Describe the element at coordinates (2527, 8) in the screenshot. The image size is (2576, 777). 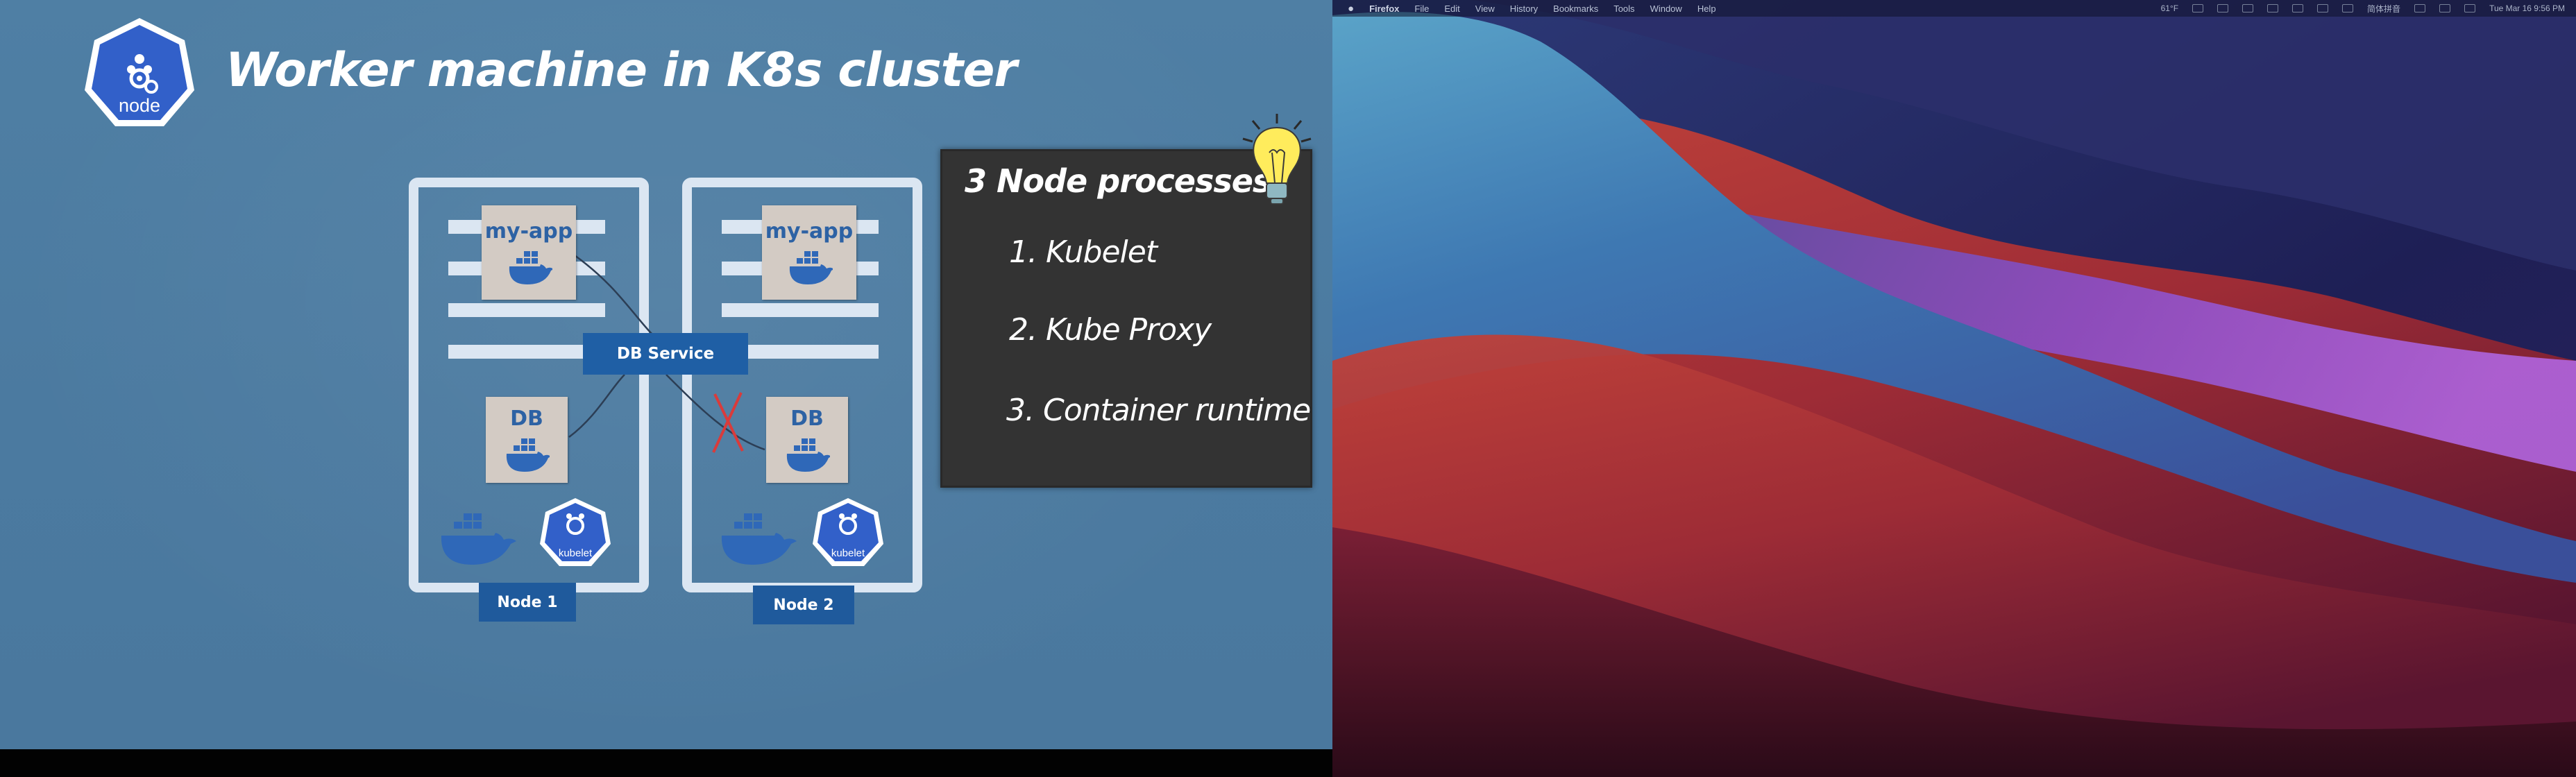
I see `clock-datetime: Tue Mar 16 9:56 PM` at that location.